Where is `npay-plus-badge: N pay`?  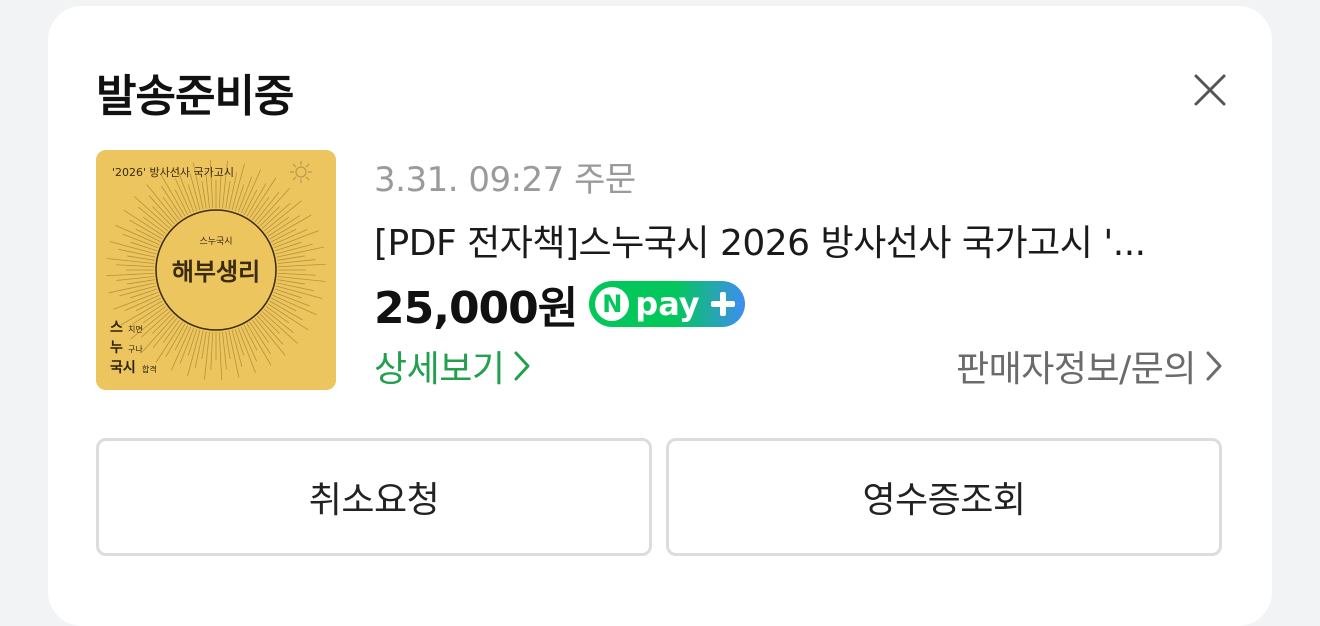
npay-plus-badge: N pay is located at coordinates (667, 304).